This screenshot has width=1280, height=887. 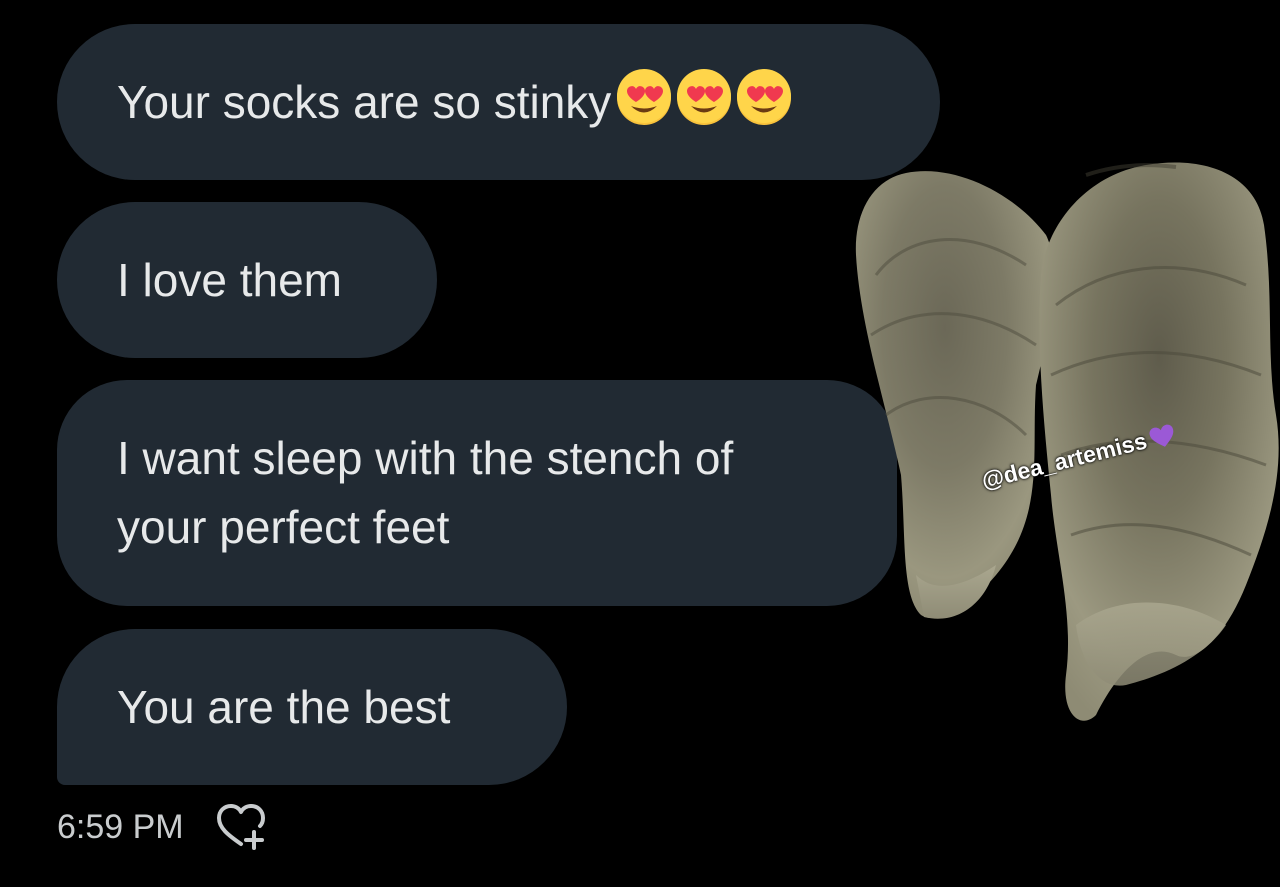 I want to click on message-bubble: You are the best, so click(x=312, y=707).